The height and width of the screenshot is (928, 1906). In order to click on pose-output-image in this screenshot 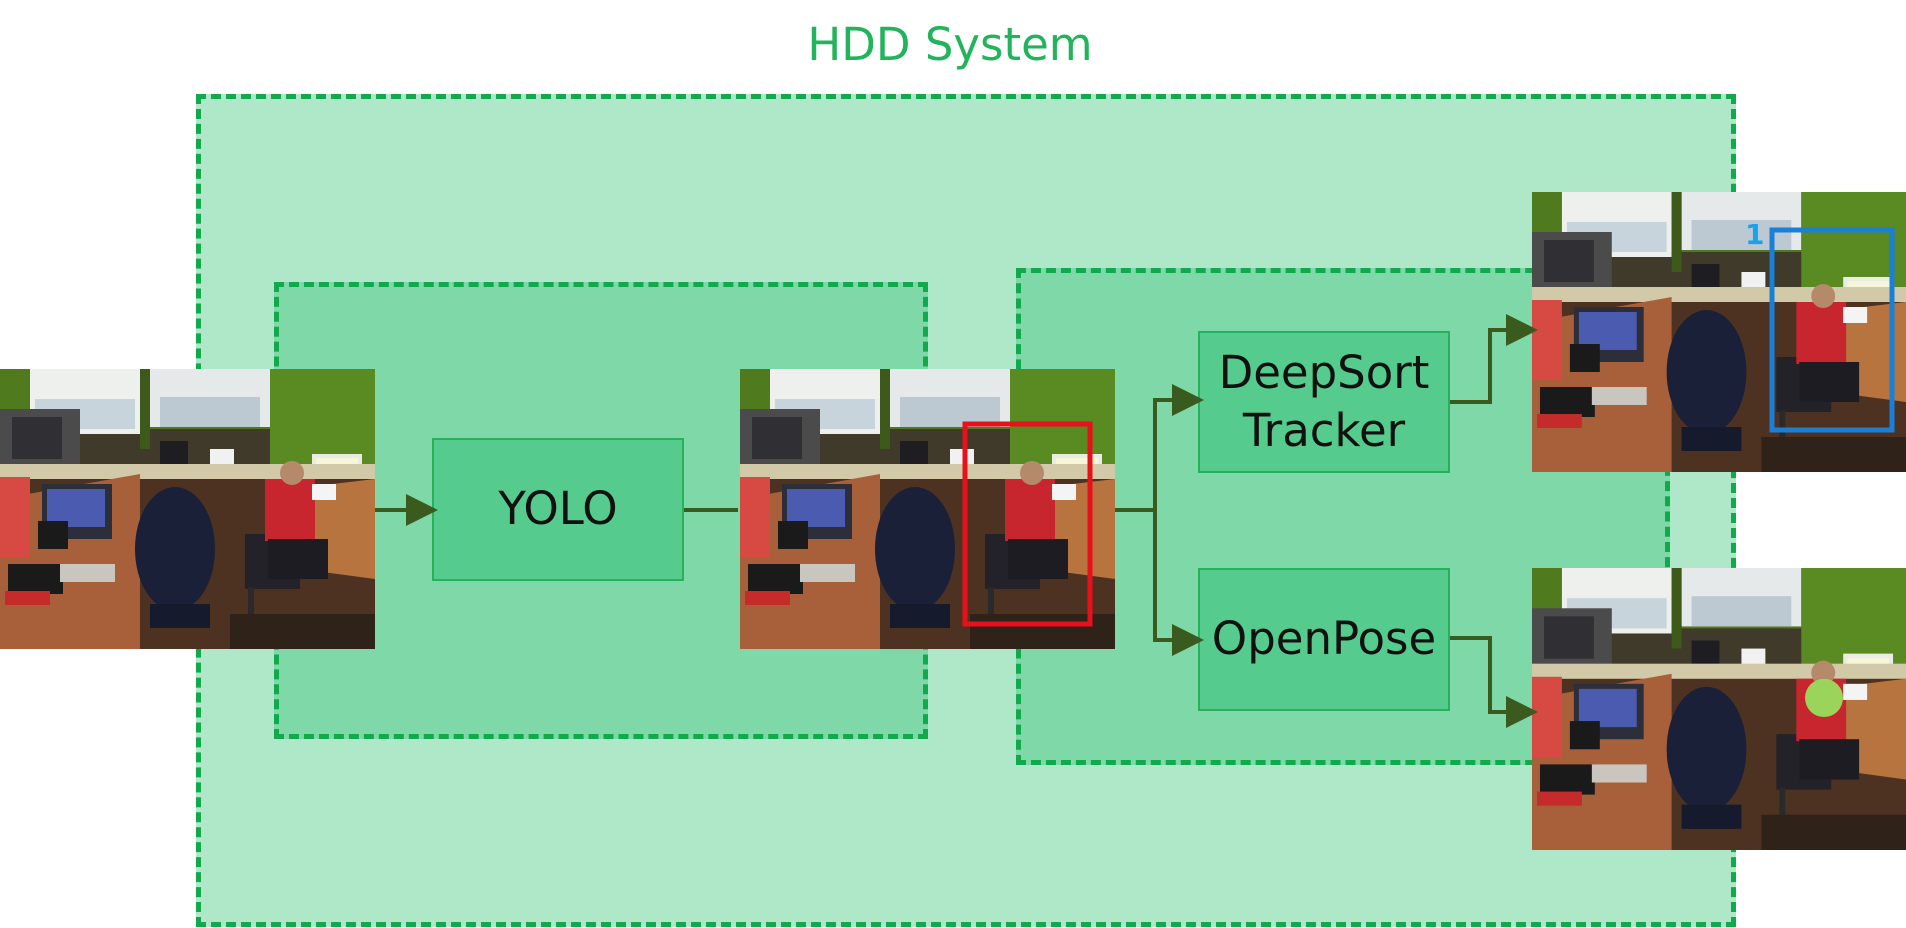, I will do `click(1719, 709)`.